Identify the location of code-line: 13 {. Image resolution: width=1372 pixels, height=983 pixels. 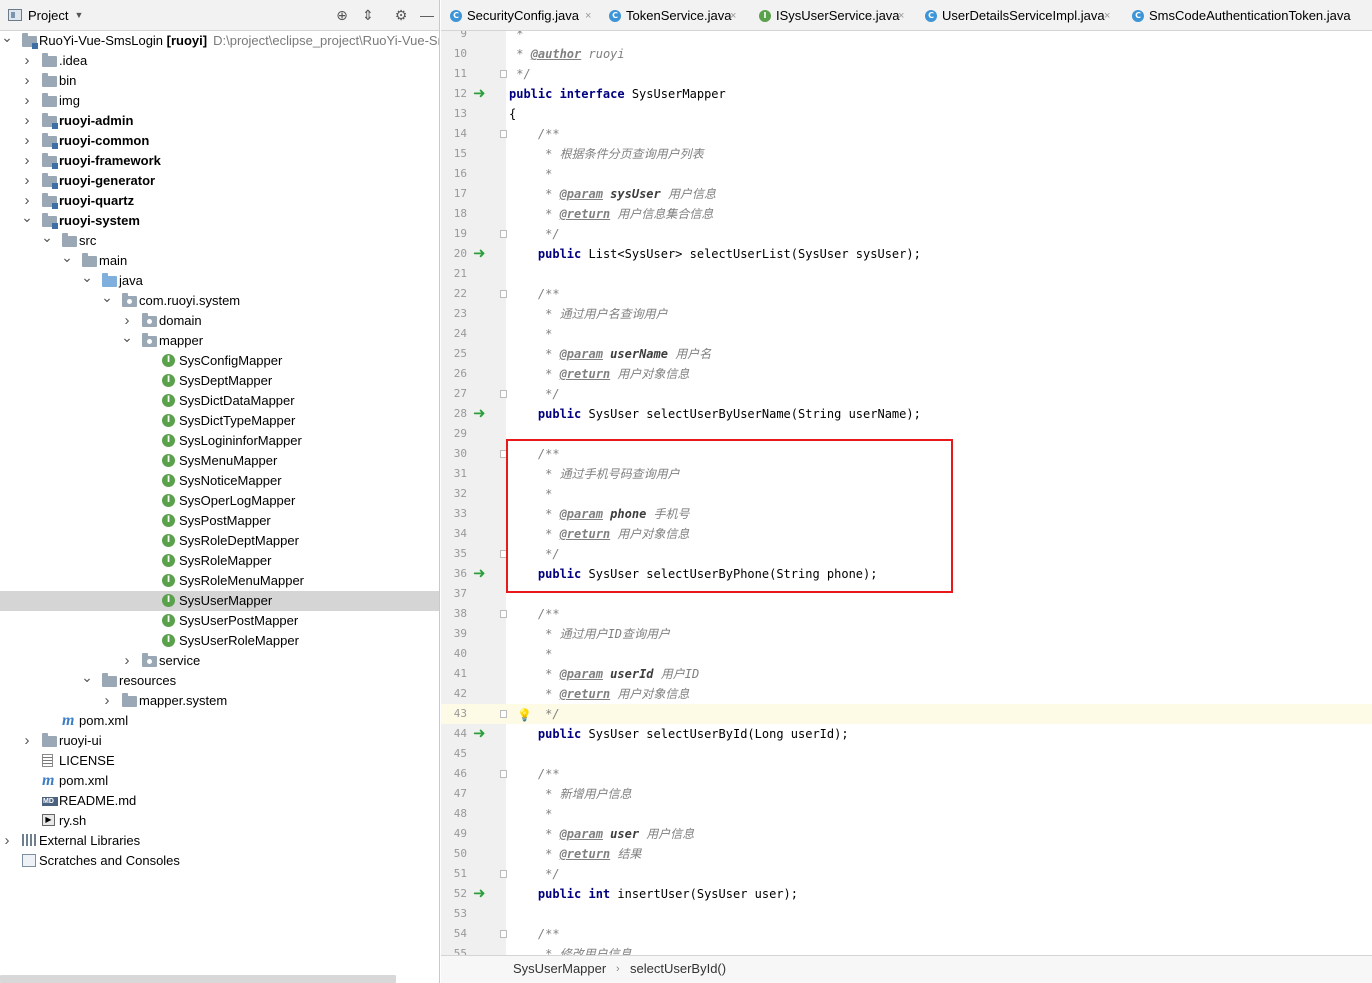
(906, 114).